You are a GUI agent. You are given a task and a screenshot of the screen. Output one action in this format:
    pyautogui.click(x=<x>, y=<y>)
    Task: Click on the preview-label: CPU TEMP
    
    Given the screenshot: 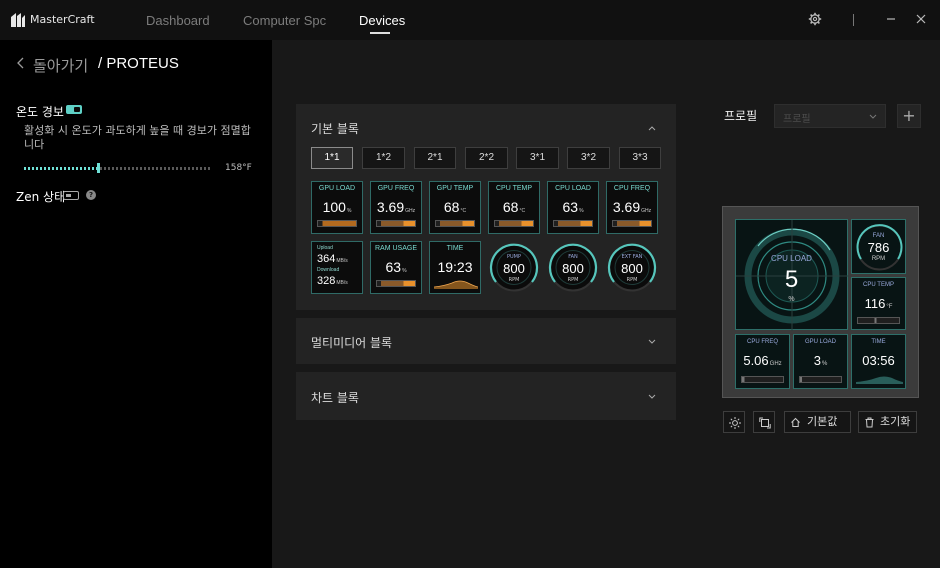 What is the action you would take?
    pyautogui.click(x=878, y=285)
    